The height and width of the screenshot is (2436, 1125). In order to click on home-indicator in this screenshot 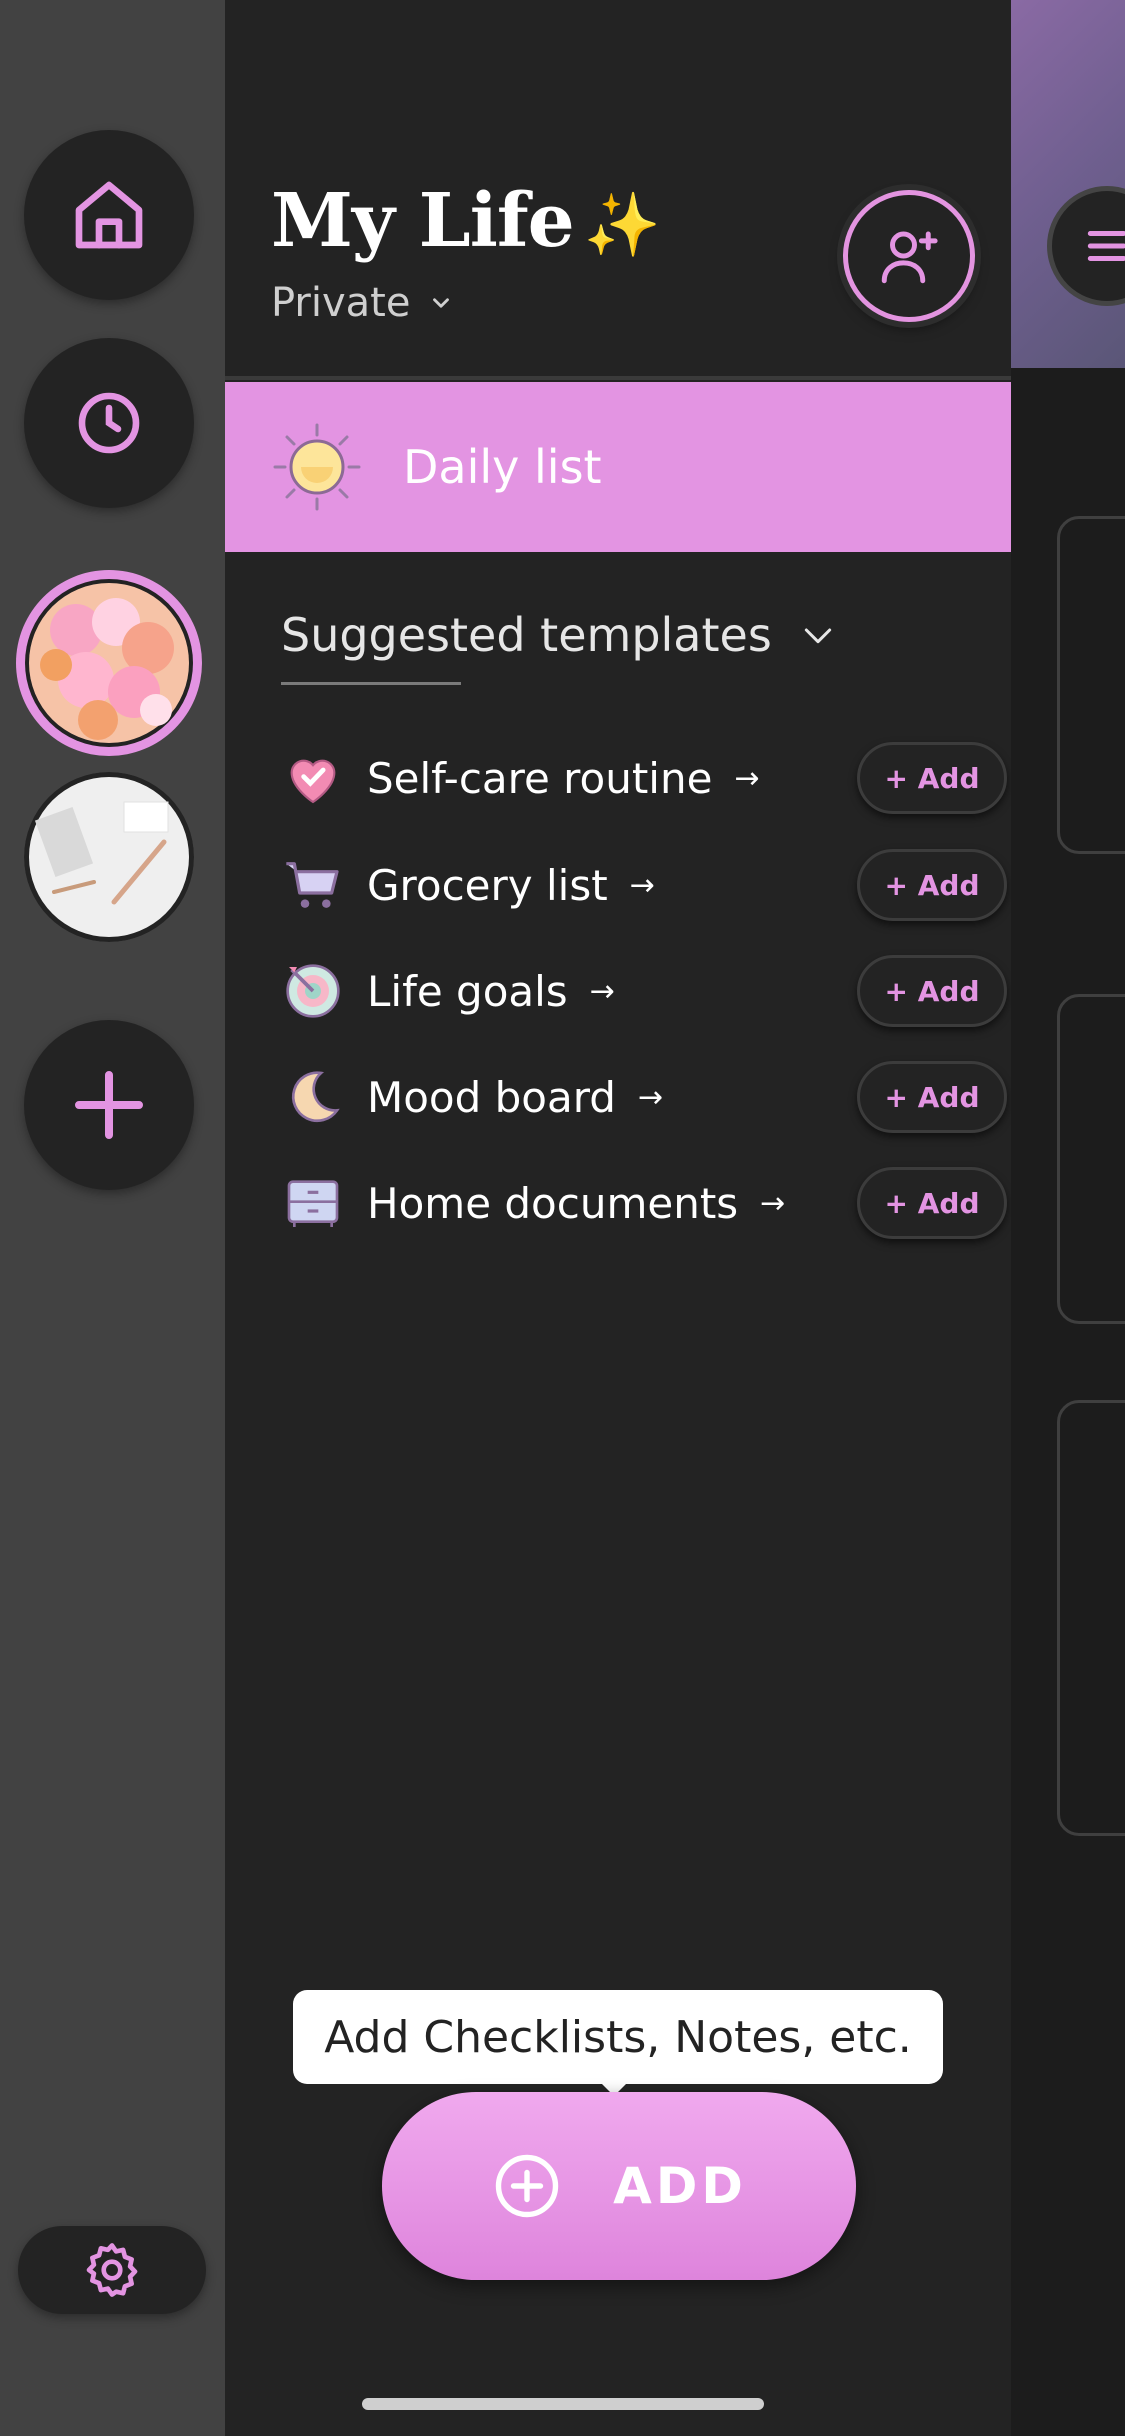, I will do `click(563, 2404)`.